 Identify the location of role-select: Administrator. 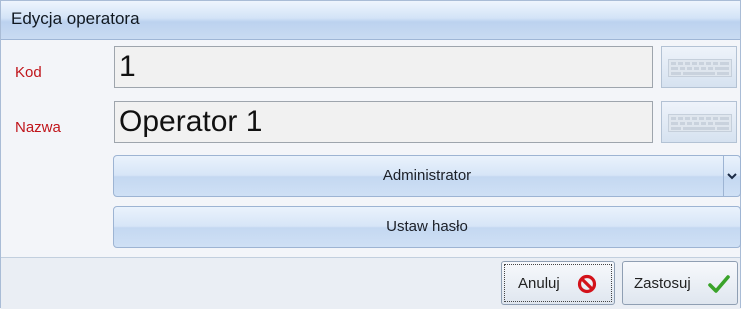
(427, 176).